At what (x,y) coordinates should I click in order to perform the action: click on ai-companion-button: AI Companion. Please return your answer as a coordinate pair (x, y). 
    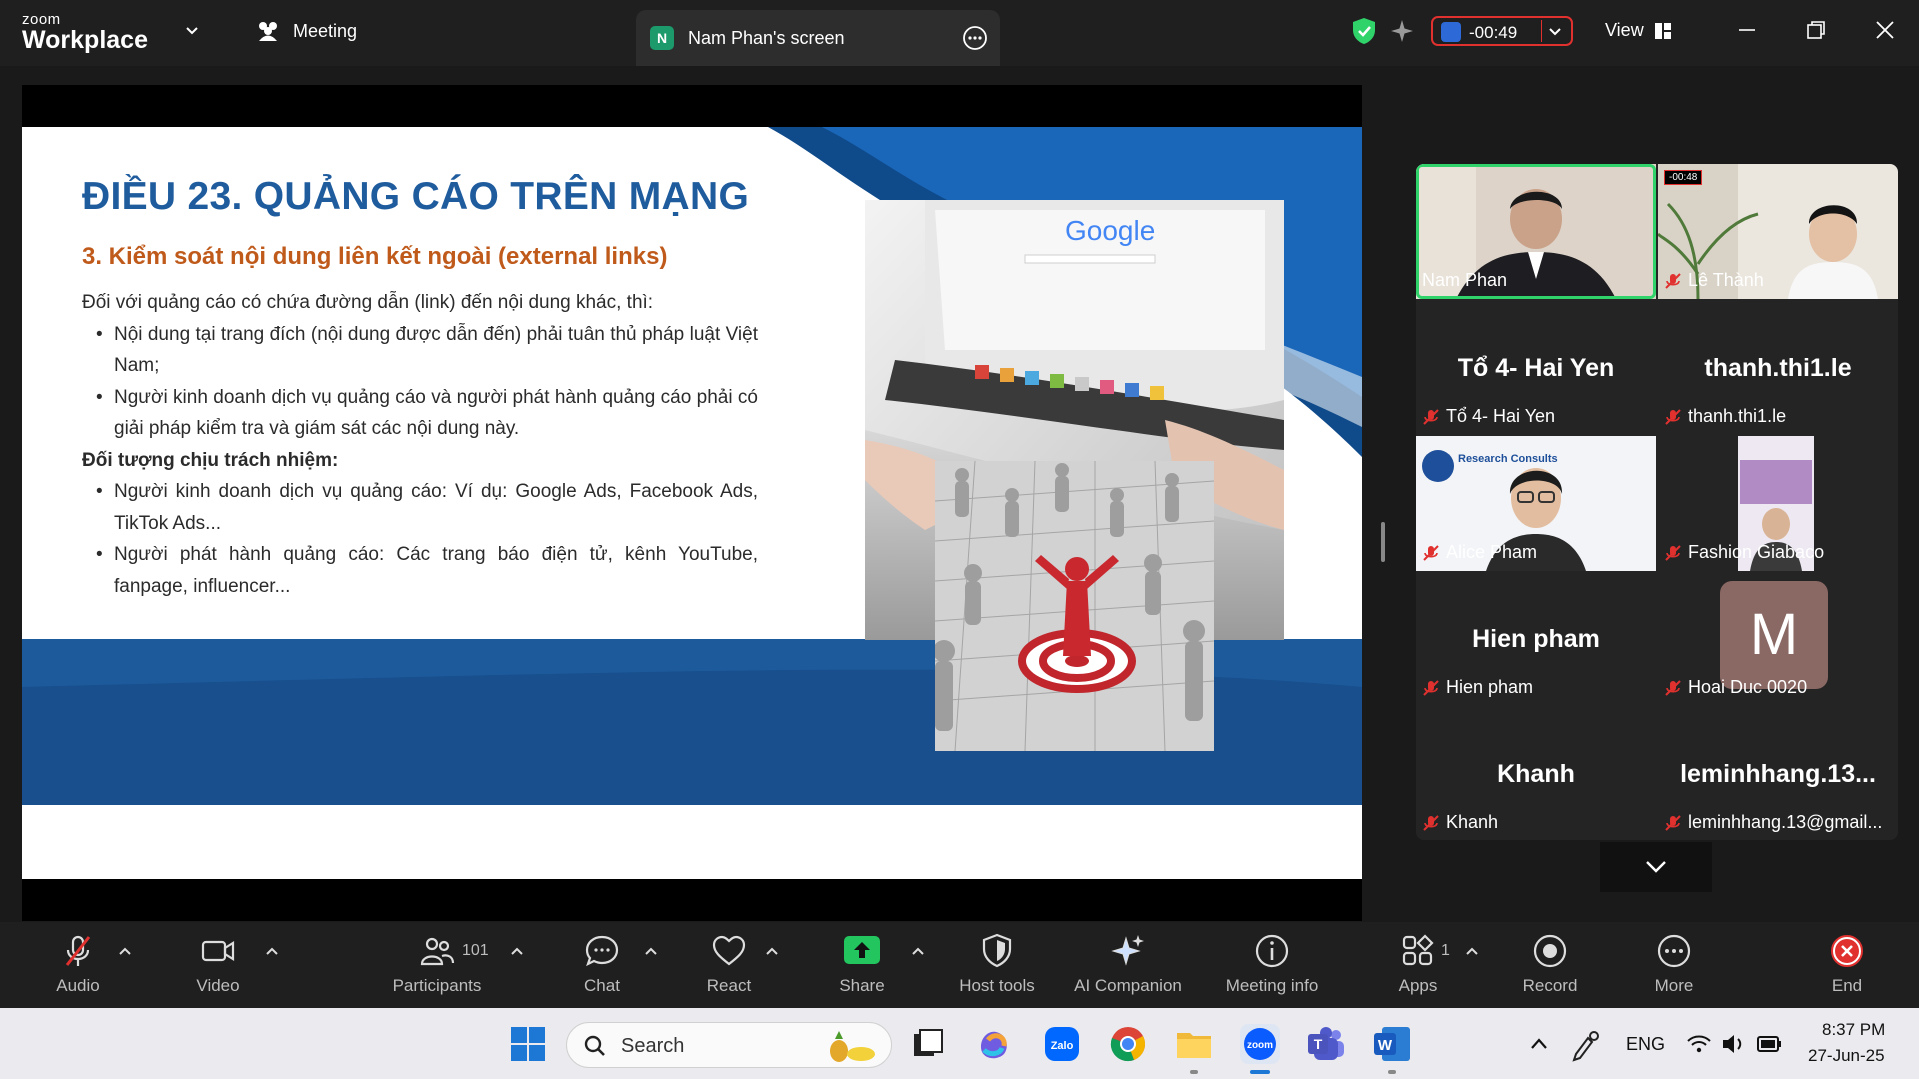
    Looking at the image, I should click on (1128, 964).